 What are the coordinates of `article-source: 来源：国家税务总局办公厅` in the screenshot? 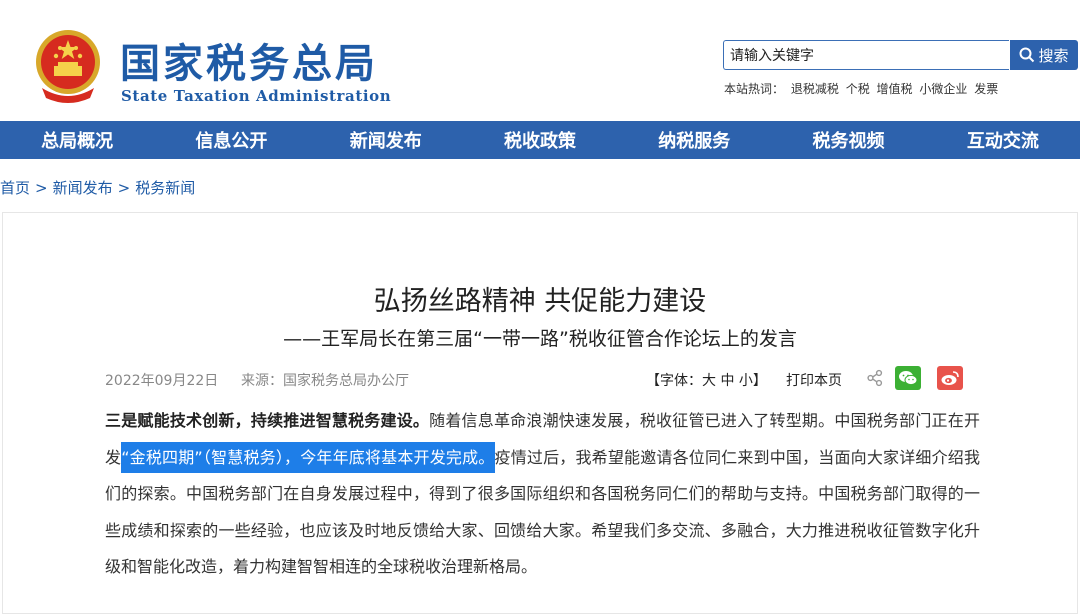 It's located at (325, 381).